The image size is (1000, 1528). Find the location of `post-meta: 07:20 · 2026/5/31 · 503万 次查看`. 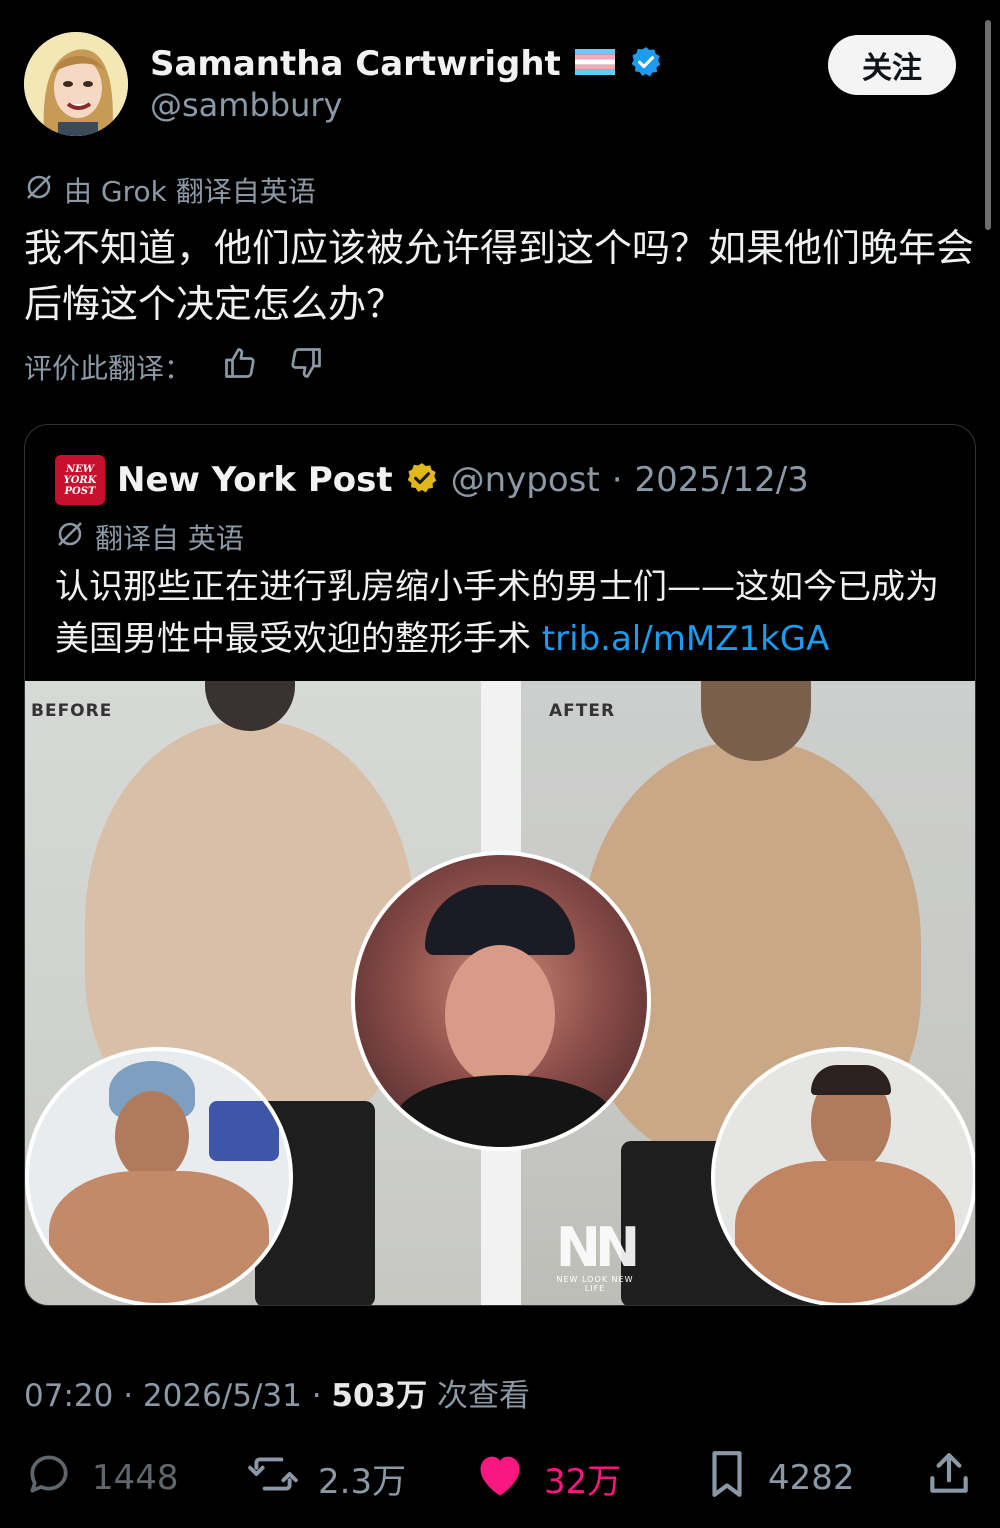

post-meta: 07:20 · 2026/5/31 · 503万 次查看 is located at coordinates (277, 1392).